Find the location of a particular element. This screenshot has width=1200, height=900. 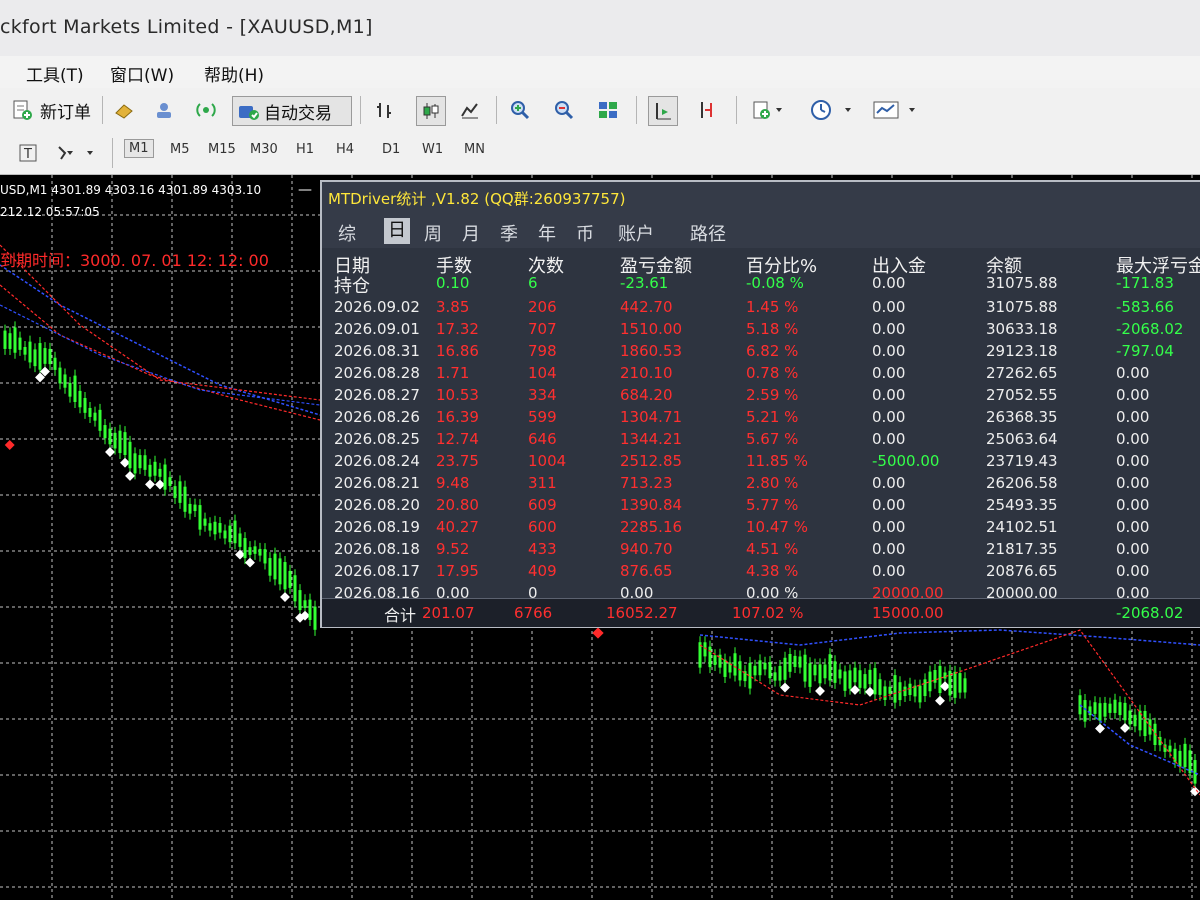

row-percent: 0.78 % is located at coordinates (772, 373).